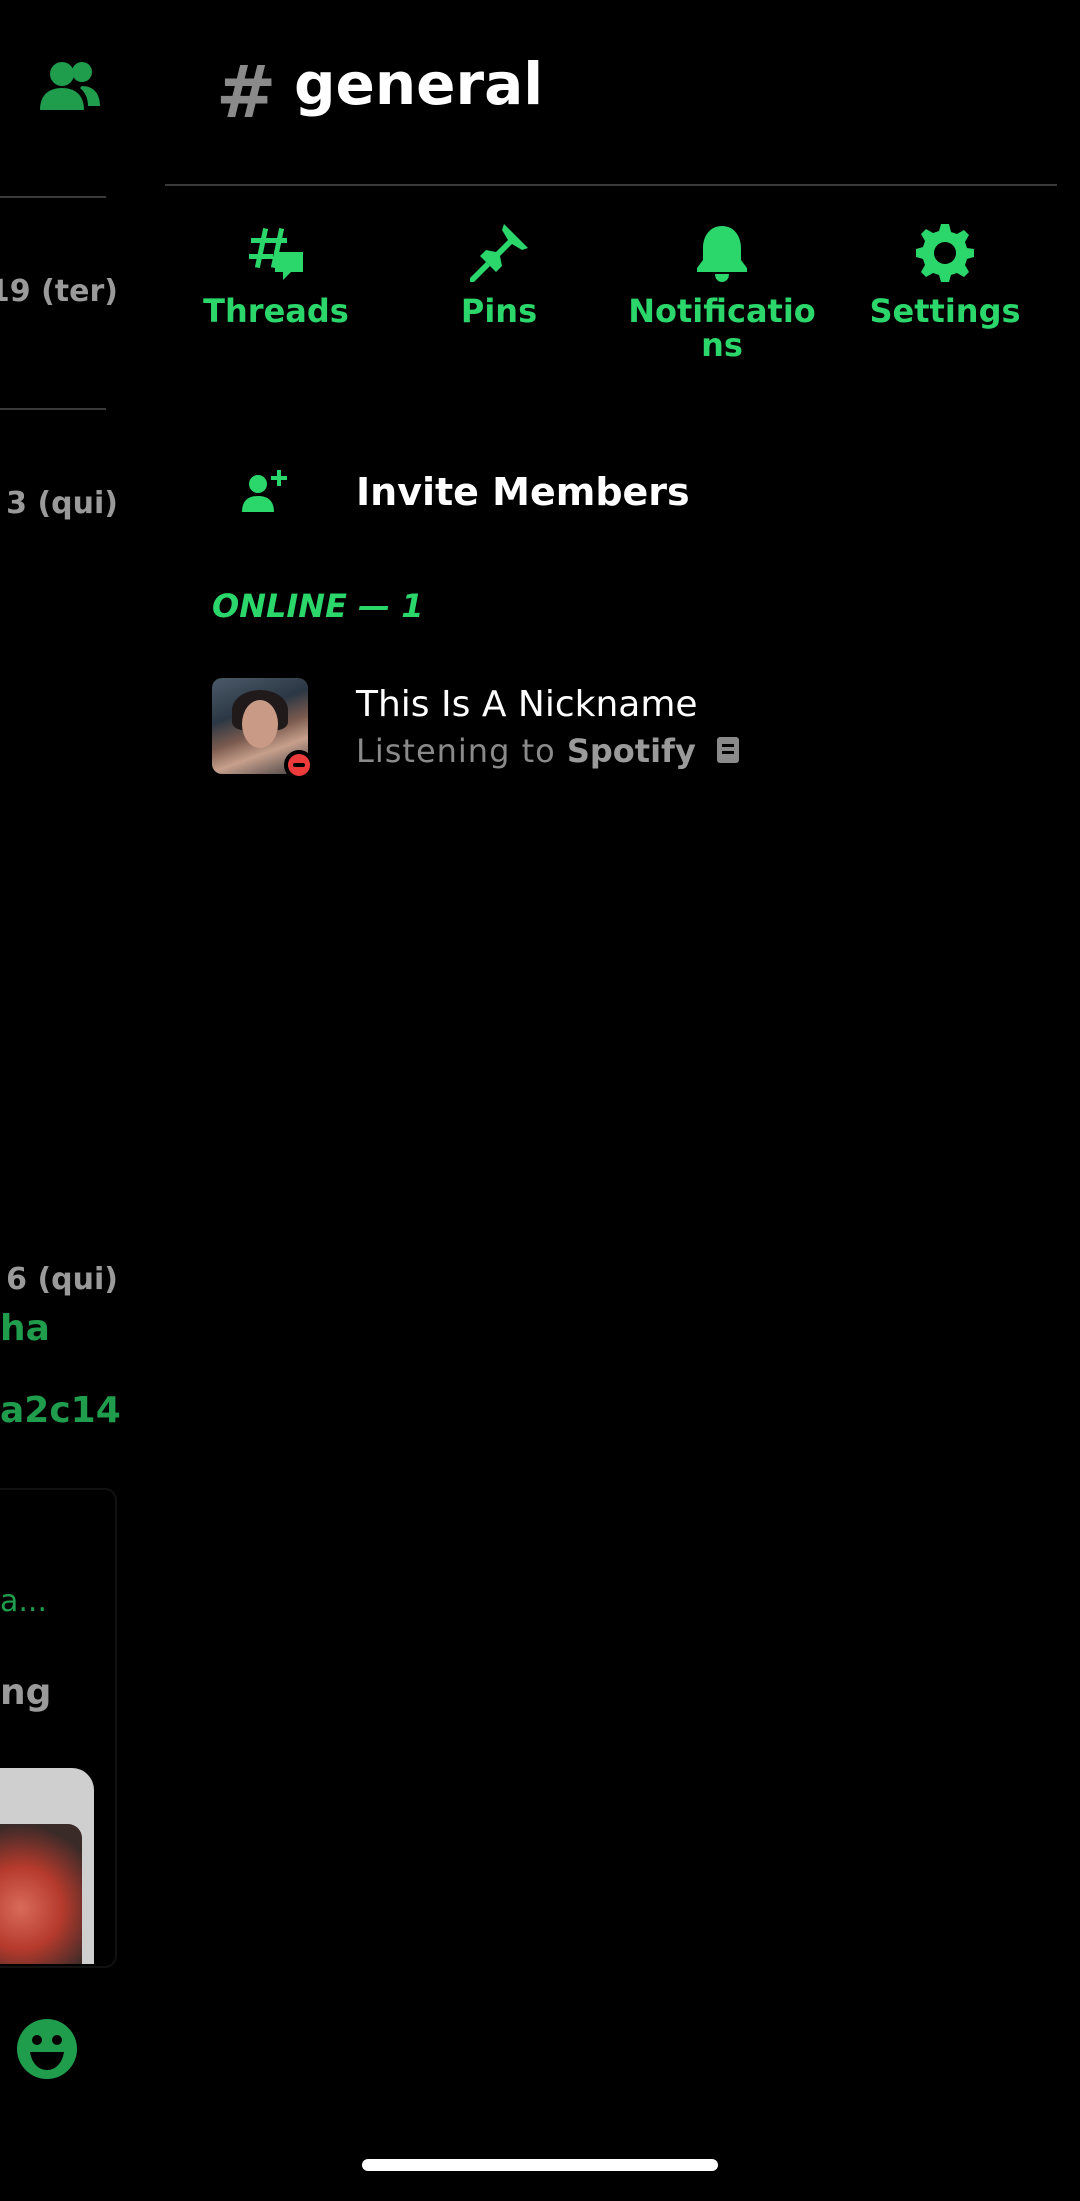  What do you see at coordinates (523, 492) in the screenshot?
I see `invite-members-label: Invite Members` at bounding box center [523, 492].